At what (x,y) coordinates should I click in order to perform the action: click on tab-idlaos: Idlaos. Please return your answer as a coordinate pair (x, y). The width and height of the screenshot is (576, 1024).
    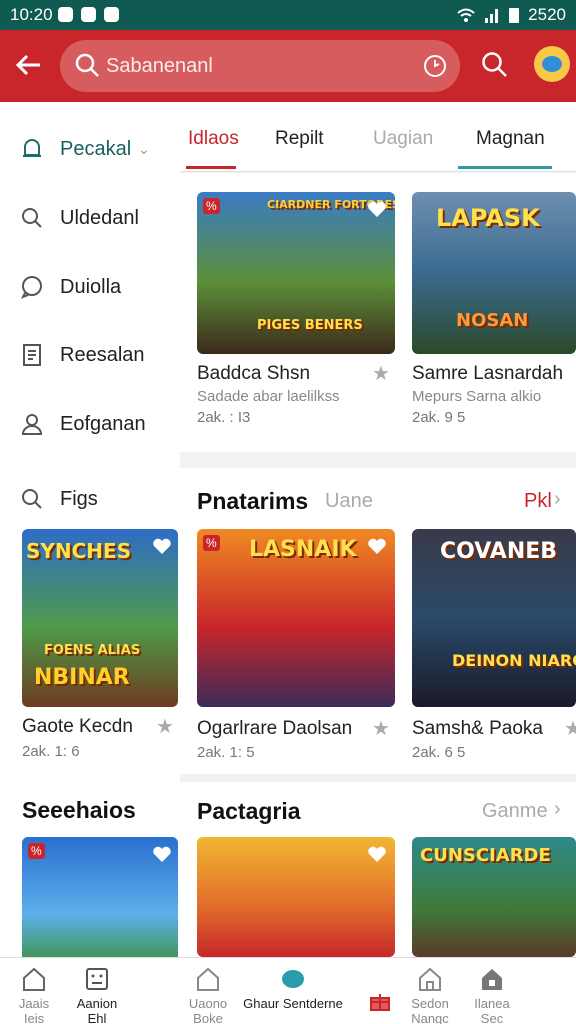
    Looking at the image, I should click on (213, 139).